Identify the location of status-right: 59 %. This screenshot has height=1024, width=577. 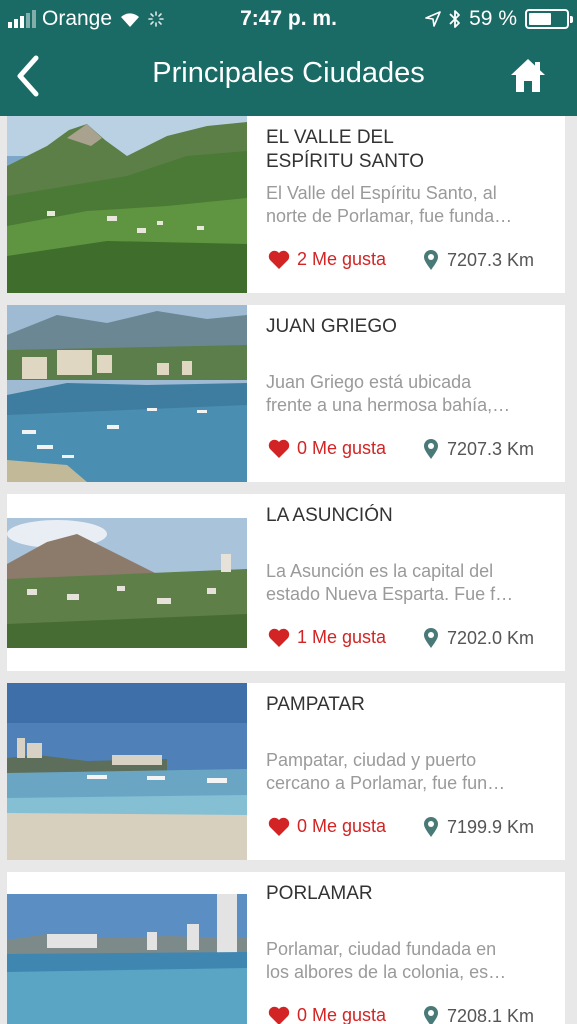
(499, 19).